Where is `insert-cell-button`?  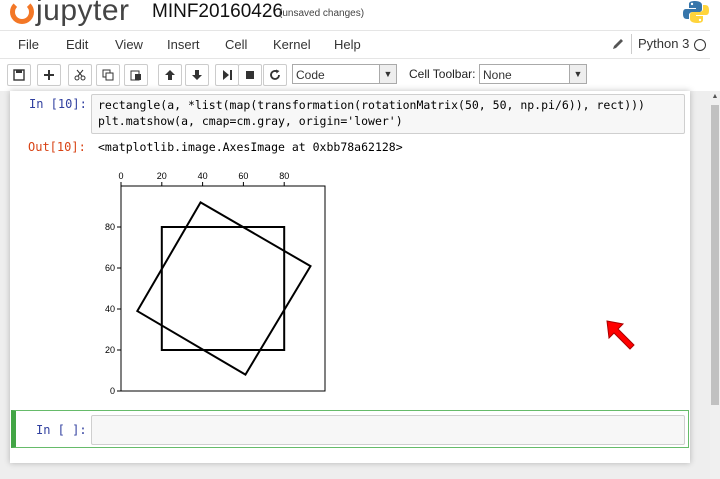 insert-cell-button is located at coordinates (49, 75).